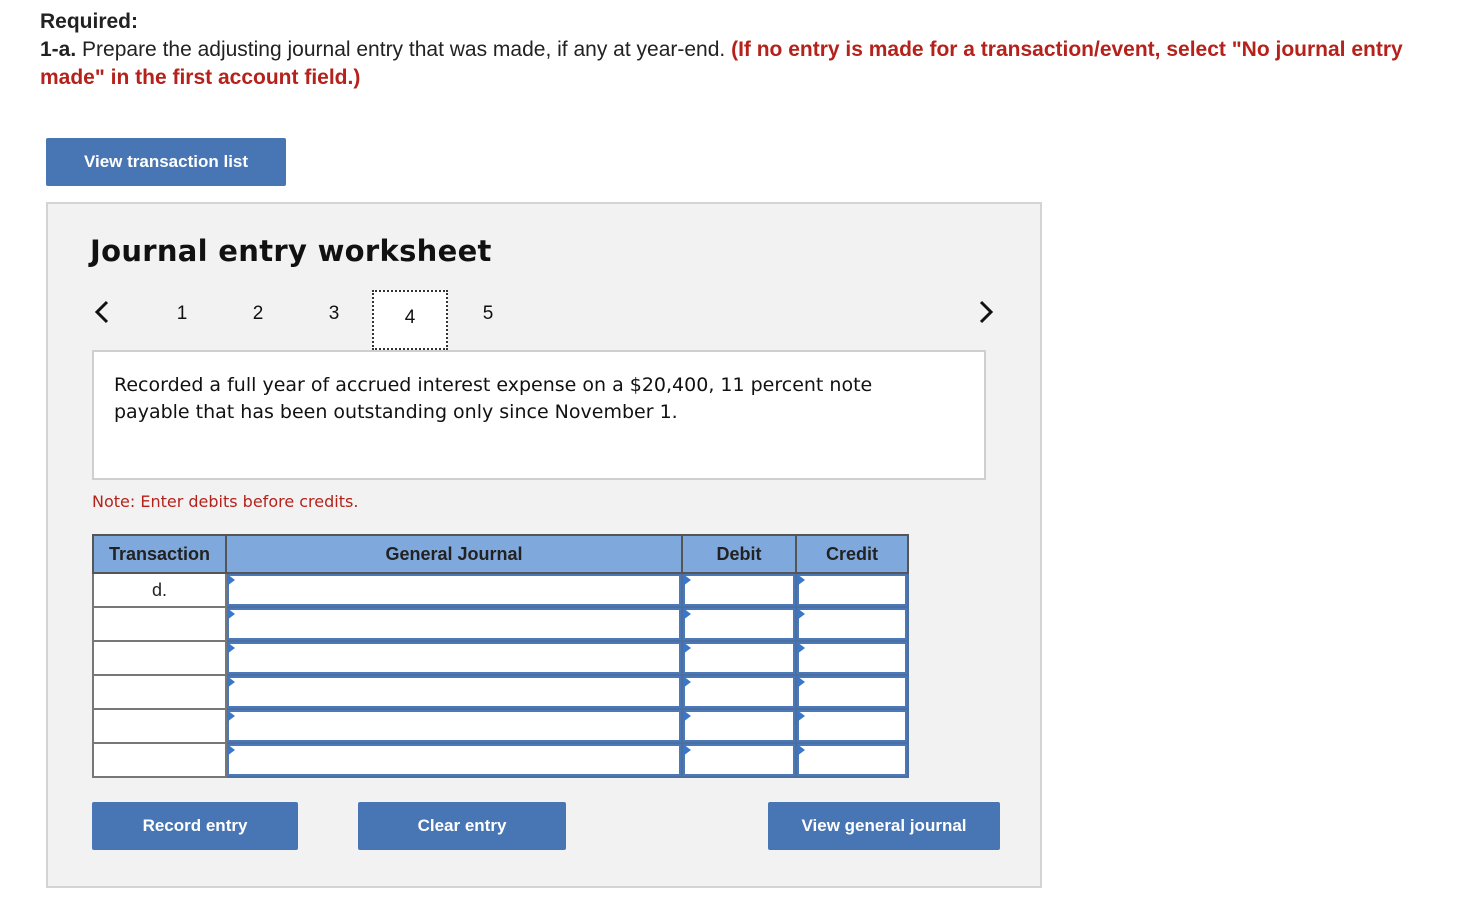 This screenshot has height=922, width=1484. I want to click on worksheet-title: Journal entry worksheet, so click(291, 251).